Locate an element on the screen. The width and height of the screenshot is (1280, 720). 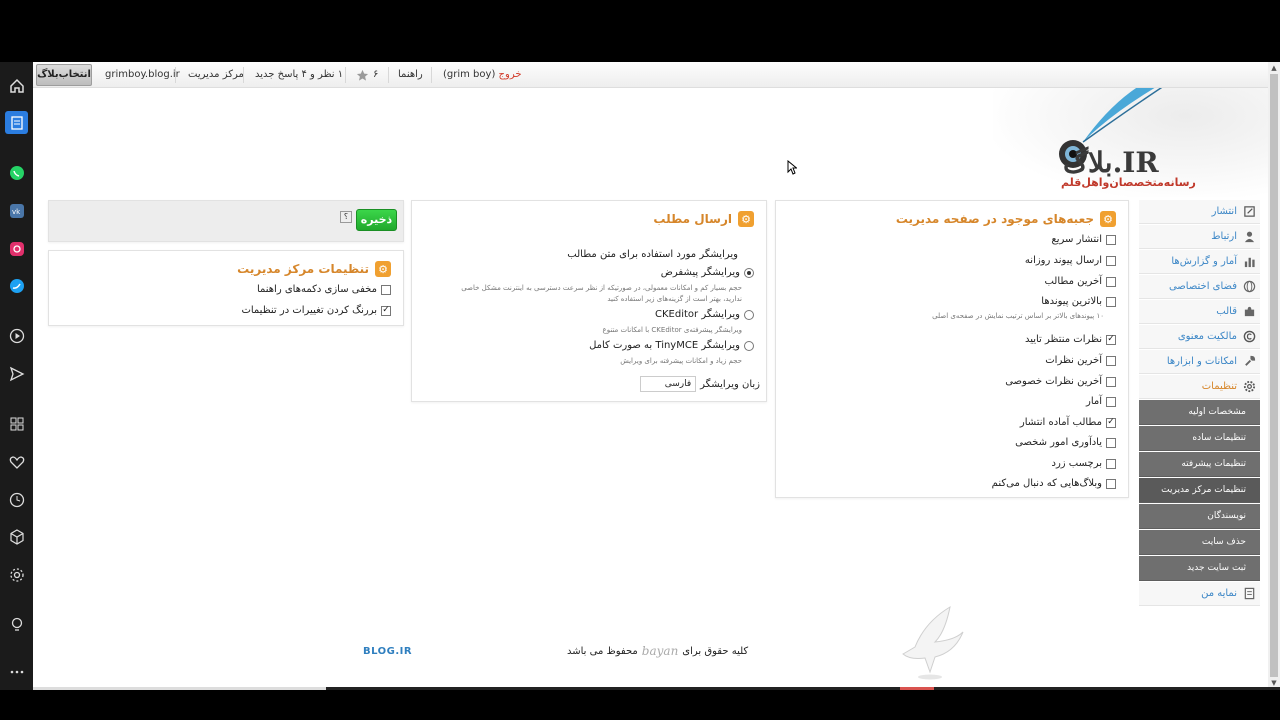
box-item: یادآوری امور شخصی is located at coordinates (1065, 442).